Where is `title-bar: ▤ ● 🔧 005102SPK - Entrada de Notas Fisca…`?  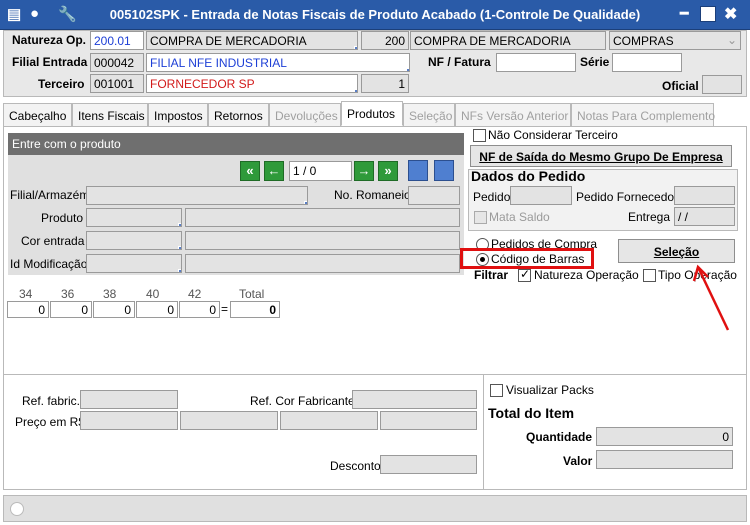 title-bar: ▤ ● 🔧 005102SPK - Entrada de Notas Fisca… is located at coordinates (375, 15).